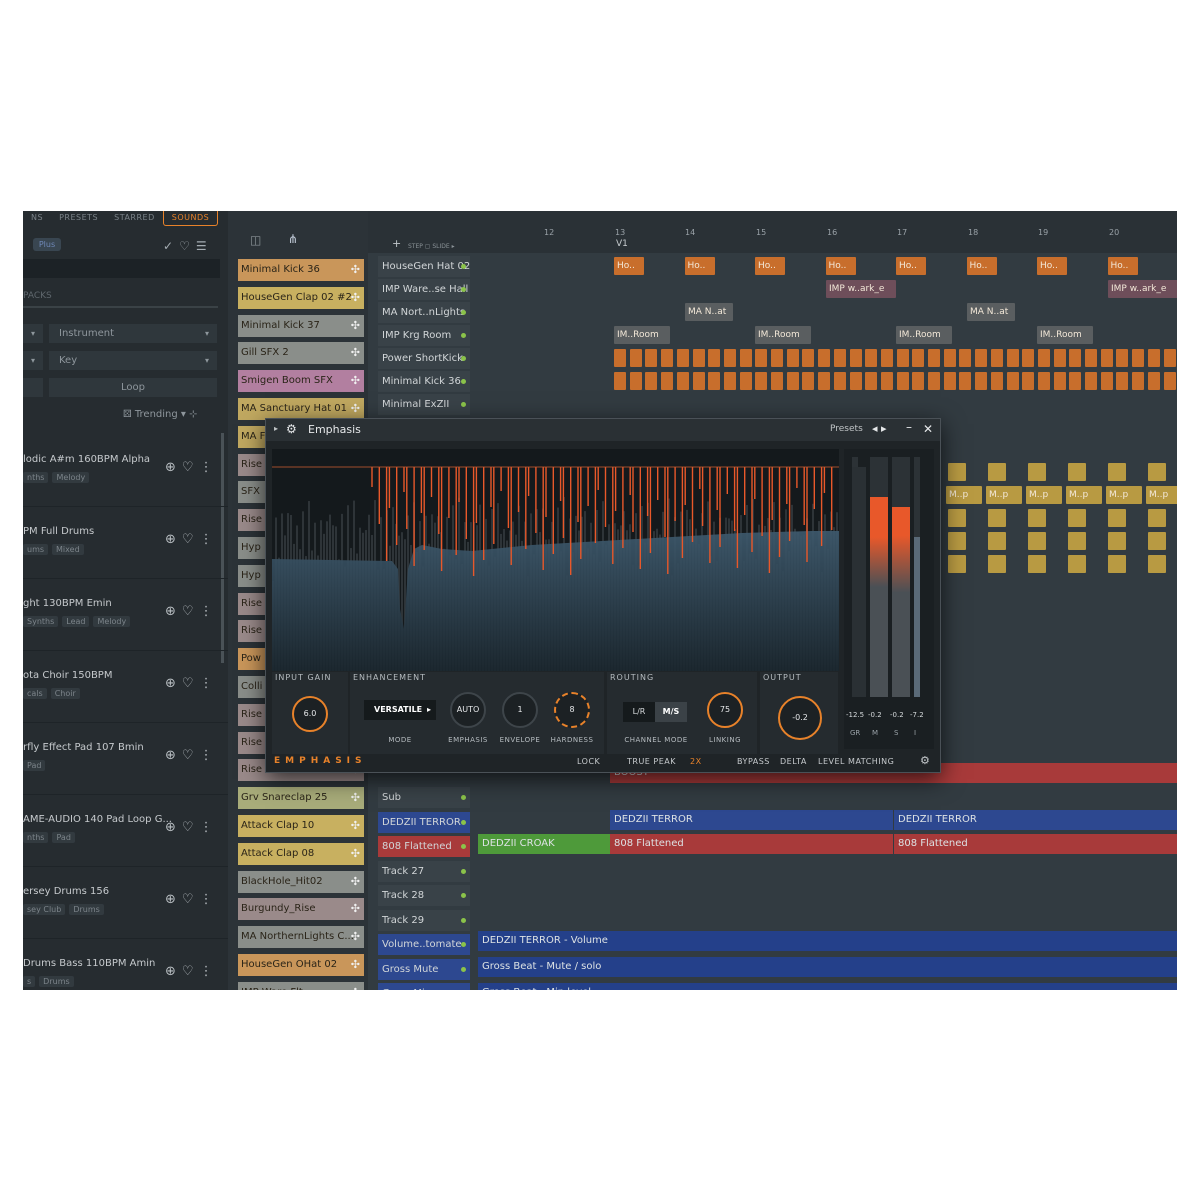  What do you see at coordinates (753, 761) in the screenshot?
I see `bypass-button: BYPASS` at bounding box center [753, 761].